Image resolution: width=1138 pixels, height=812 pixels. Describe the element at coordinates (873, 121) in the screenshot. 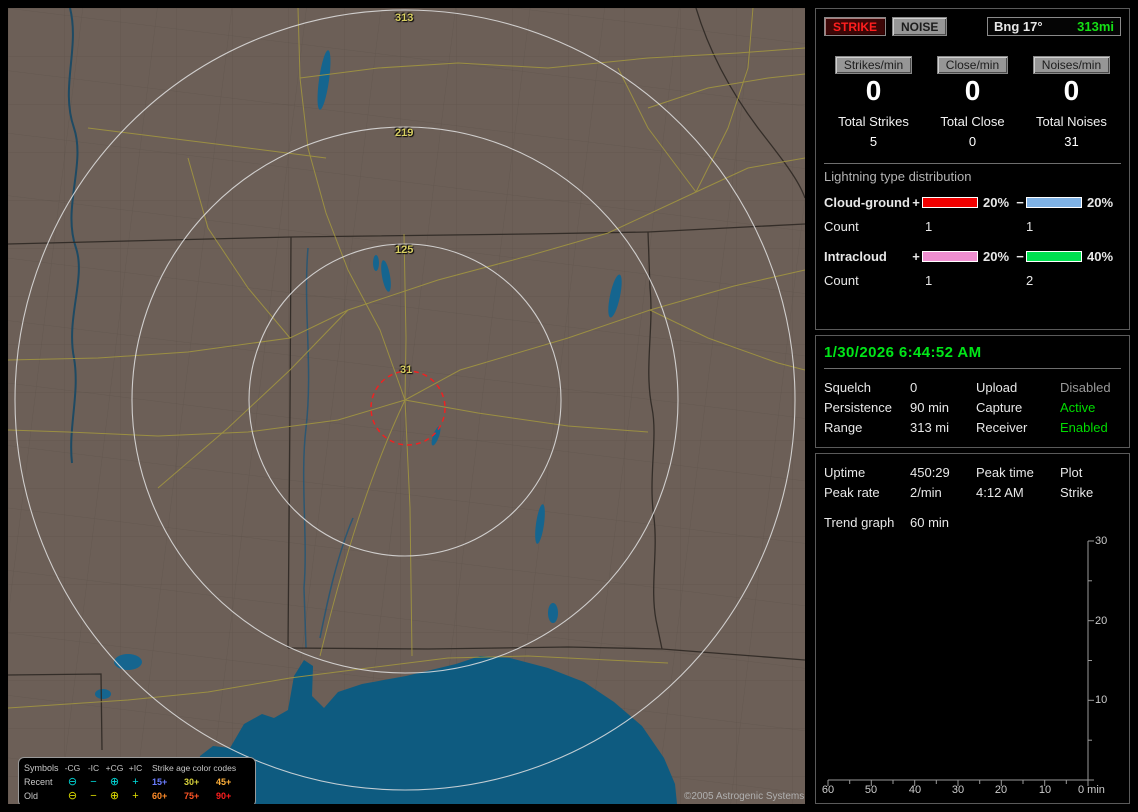

I see `total-strikes-label: Total Strikes` at that location.